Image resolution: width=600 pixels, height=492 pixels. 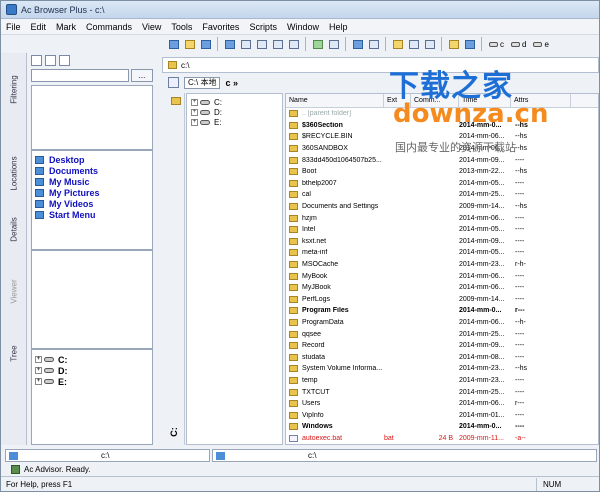 What do you see at coordinates (14, 173) in the screenshot?
I see `tab-locations: Locations` at bounding box center [14, 173].